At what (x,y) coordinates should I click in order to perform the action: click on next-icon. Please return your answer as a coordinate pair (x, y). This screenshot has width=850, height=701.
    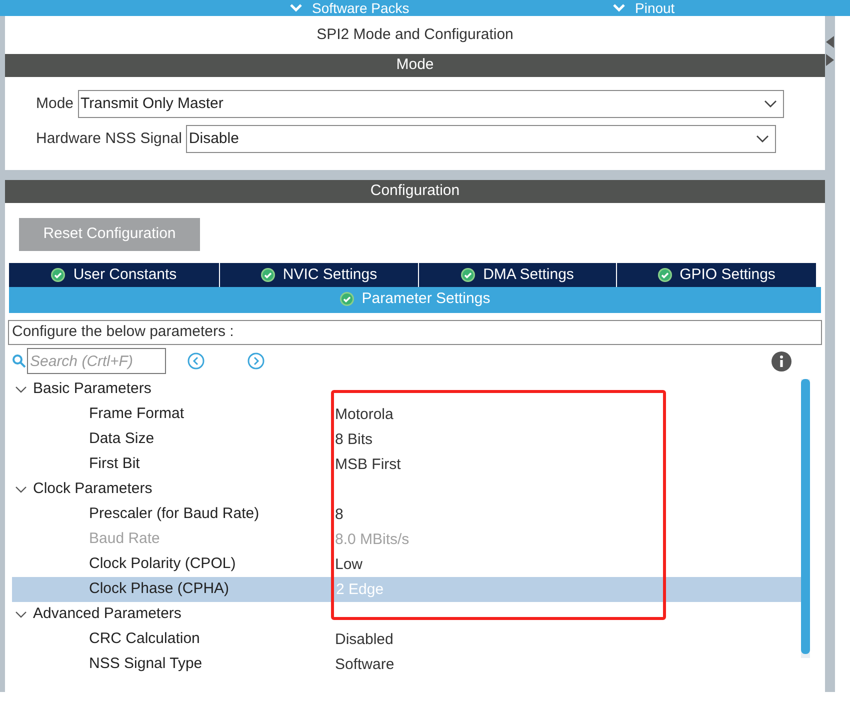
    Looking at the image, I should click on (256, 361).